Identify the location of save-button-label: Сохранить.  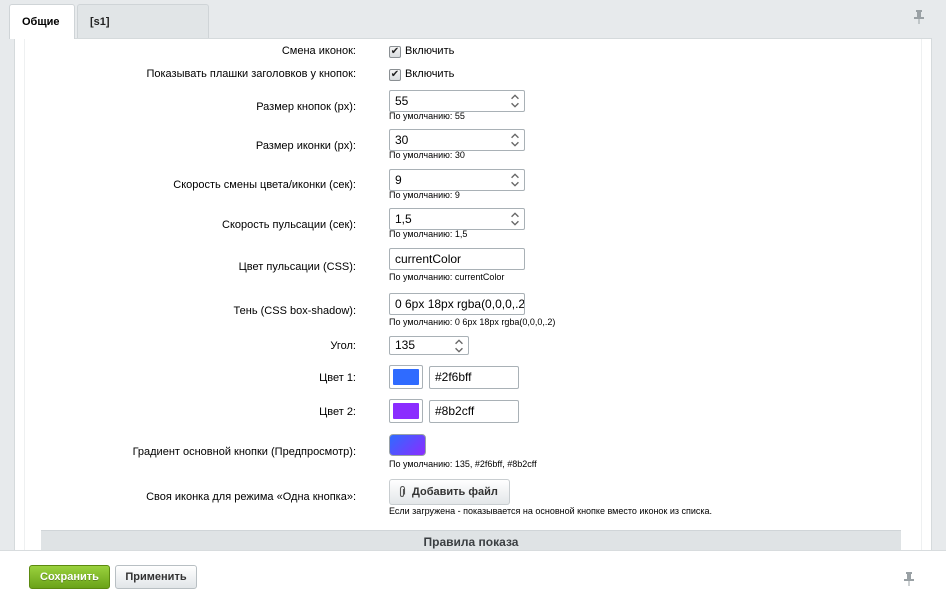
(69, 577).